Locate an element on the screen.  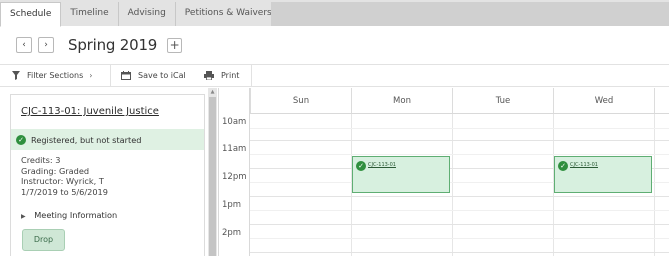
time-label: 1pm is located at coordinates (232, 205).